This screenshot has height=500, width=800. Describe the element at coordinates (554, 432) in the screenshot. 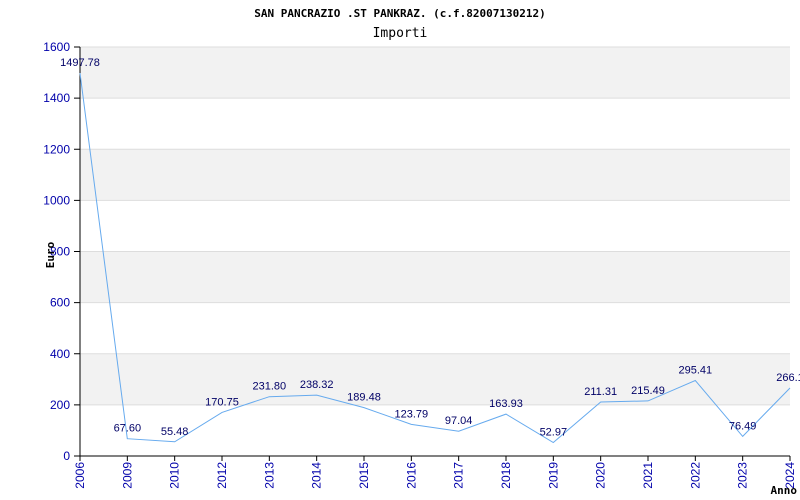

I see `data-label: 52.97` at that location.